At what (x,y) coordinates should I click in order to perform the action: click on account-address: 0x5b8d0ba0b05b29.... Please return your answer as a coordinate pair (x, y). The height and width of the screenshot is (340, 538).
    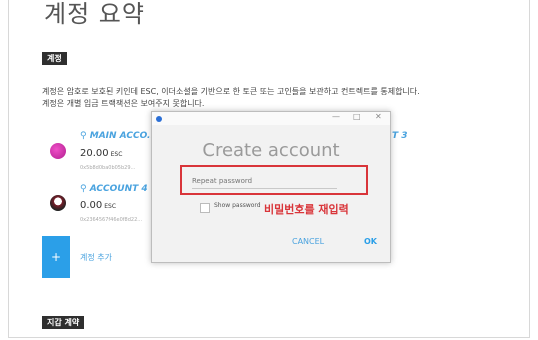
    Looking at the image, I should click on (108, 168).